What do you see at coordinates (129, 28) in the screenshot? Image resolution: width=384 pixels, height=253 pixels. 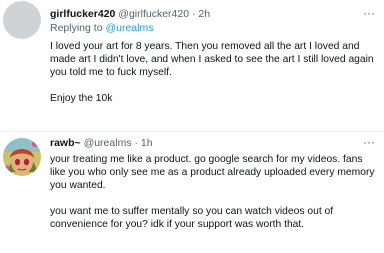 I see `replying-to-mention: @urealms` at bounding box center [129, 28].